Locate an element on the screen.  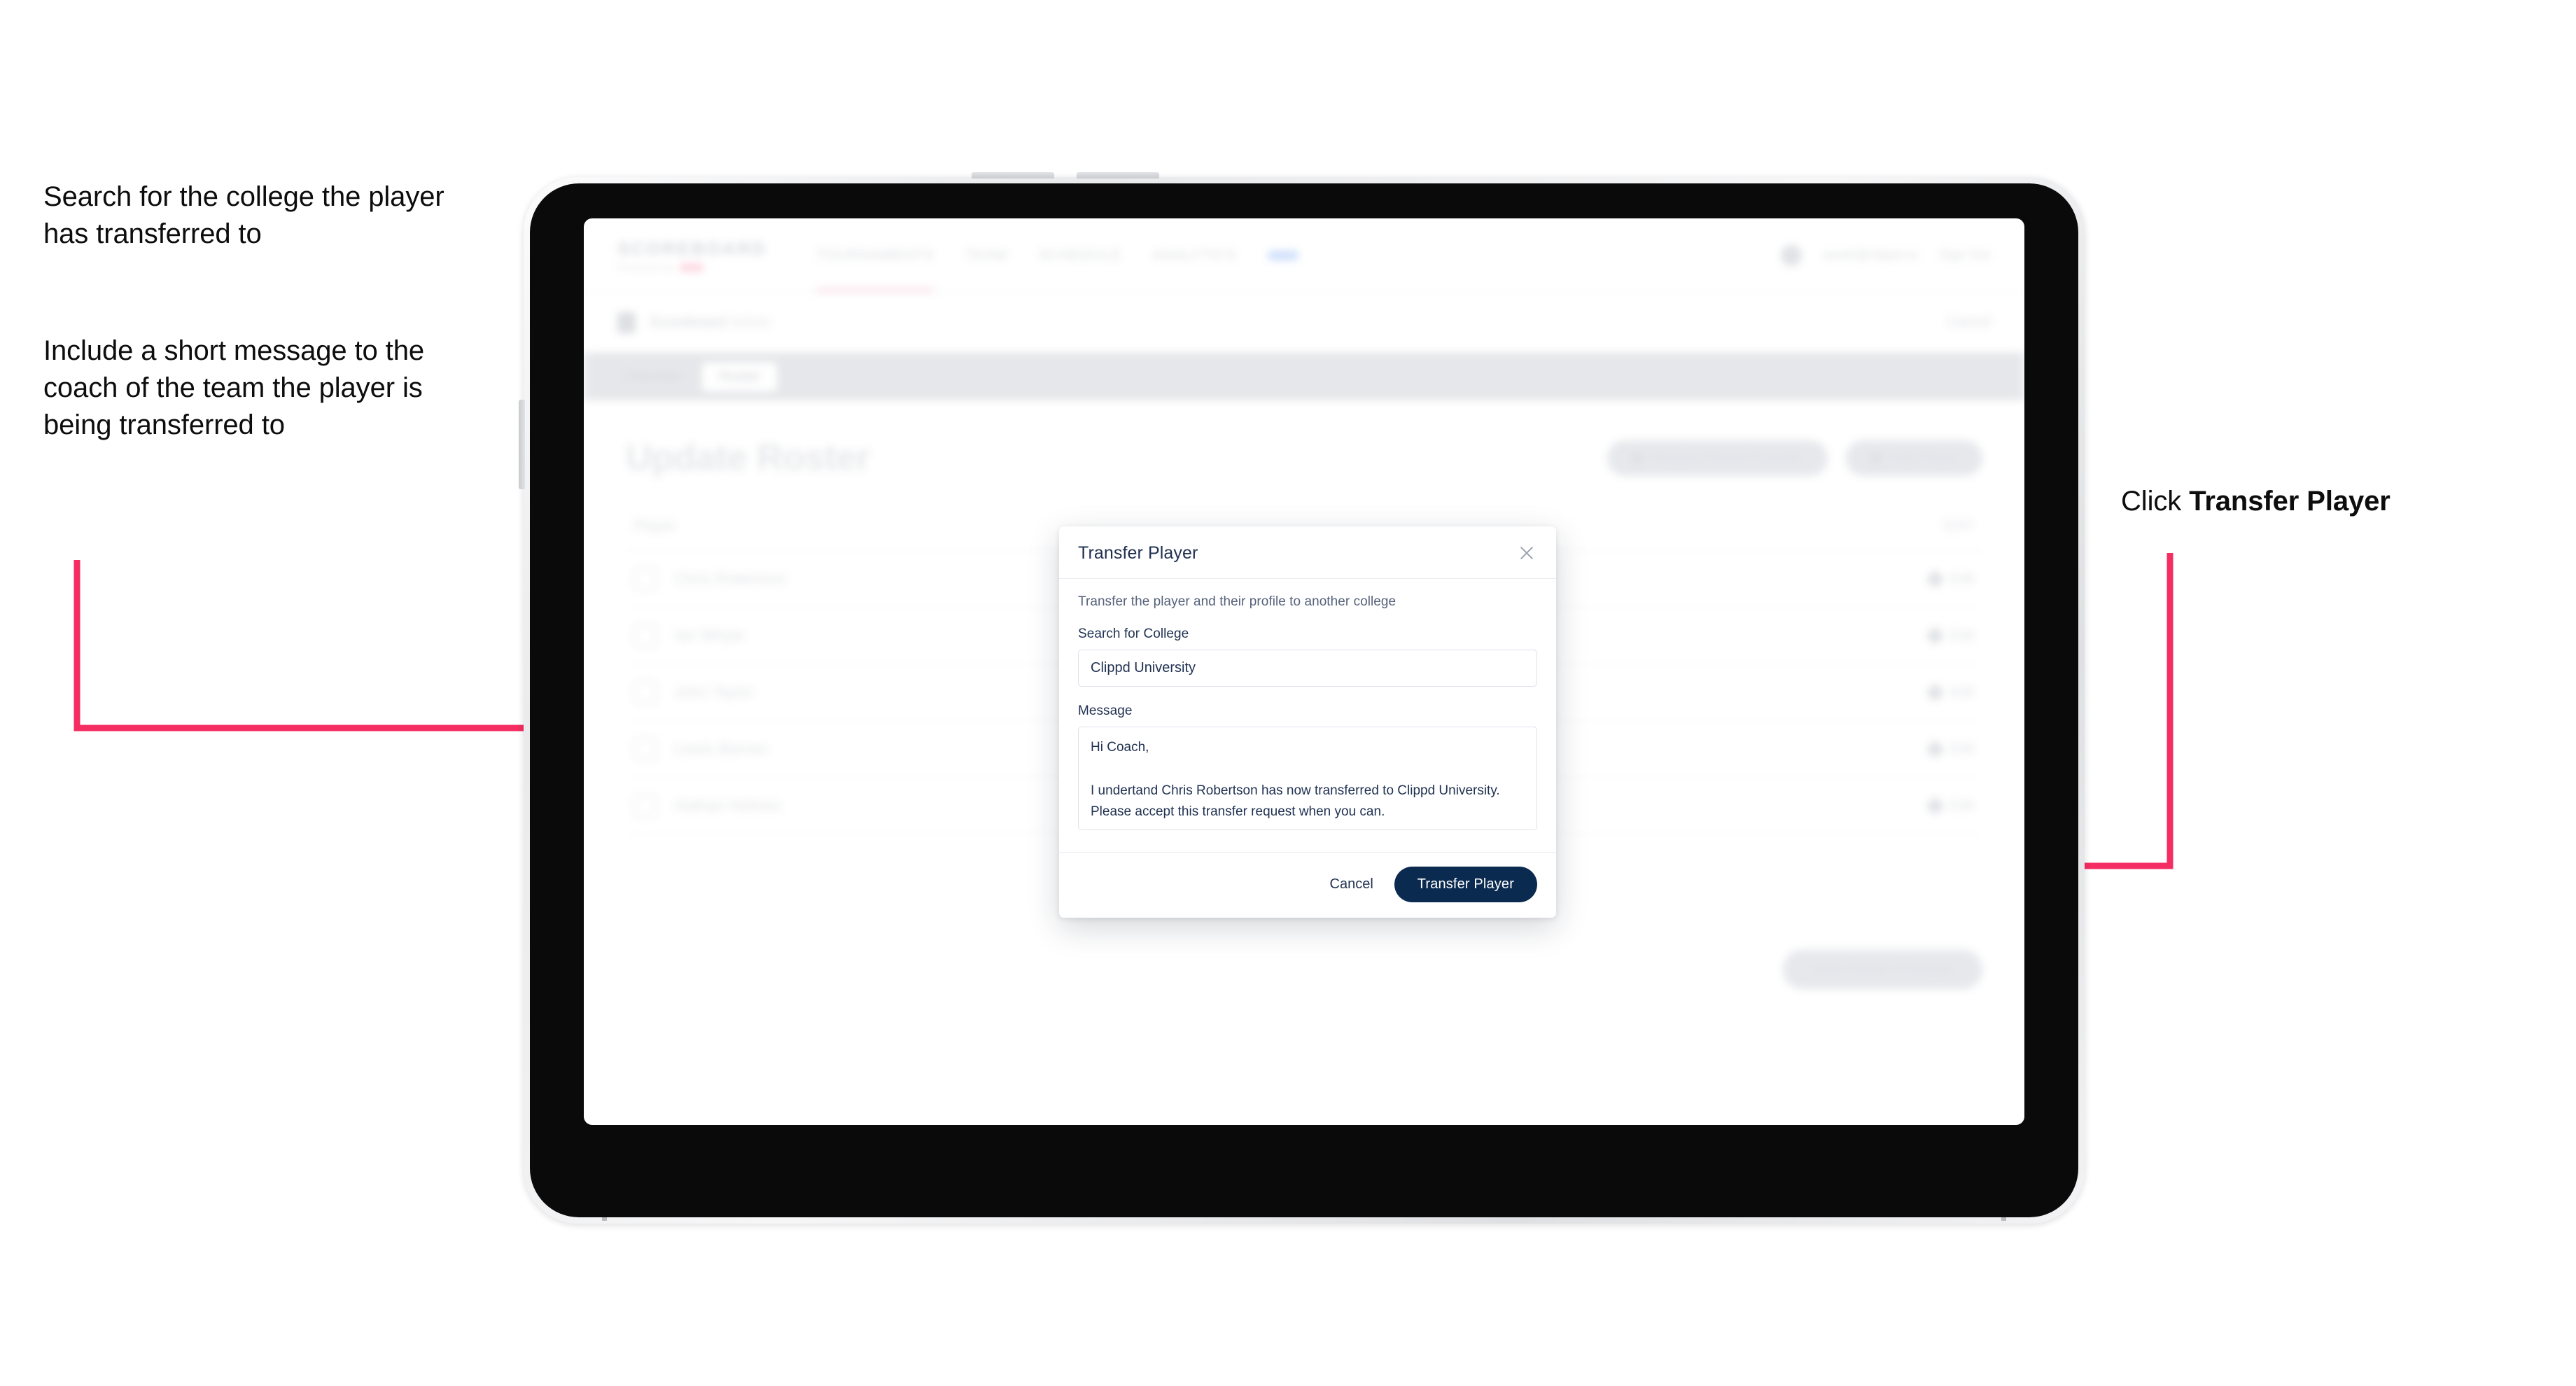
page-header-actions: Request Roster Transfer Add Player is located at coordinates (1794, 458).